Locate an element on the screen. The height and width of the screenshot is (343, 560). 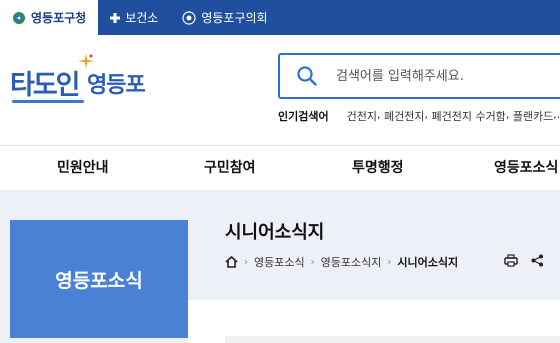
tab-district-council: 영등포구의회 is located at coordinates (224, 17).